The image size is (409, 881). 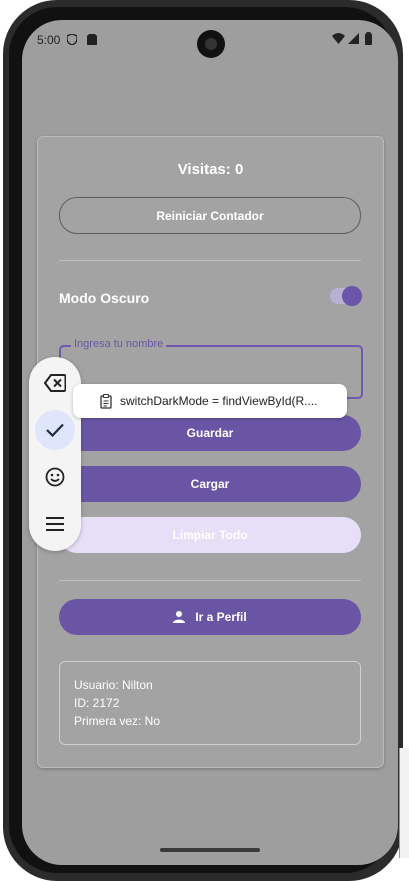 I want to click on shield-icon, so click(x=72, y=39).